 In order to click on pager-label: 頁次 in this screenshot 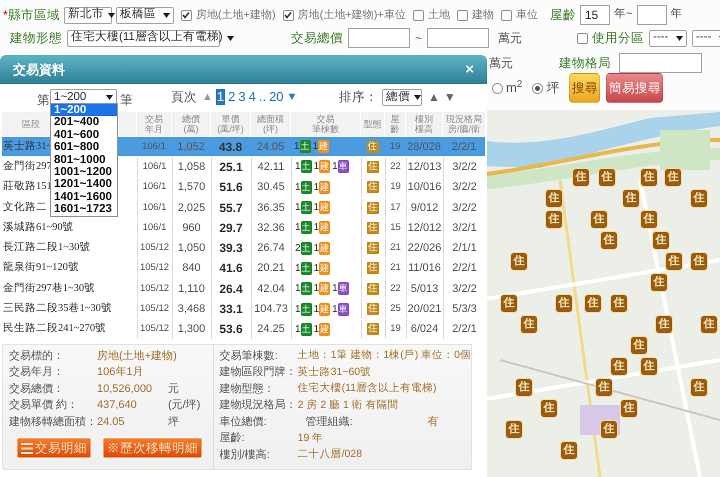, I will do `click(184, 97)`.